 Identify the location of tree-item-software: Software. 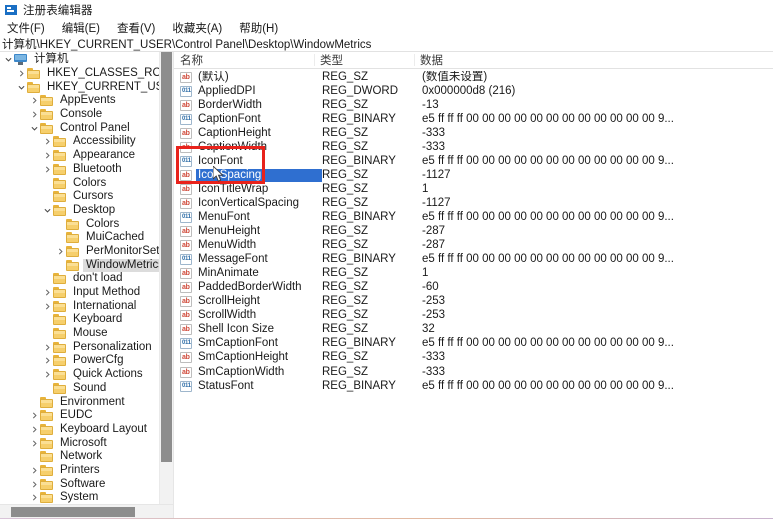
(80, 484).